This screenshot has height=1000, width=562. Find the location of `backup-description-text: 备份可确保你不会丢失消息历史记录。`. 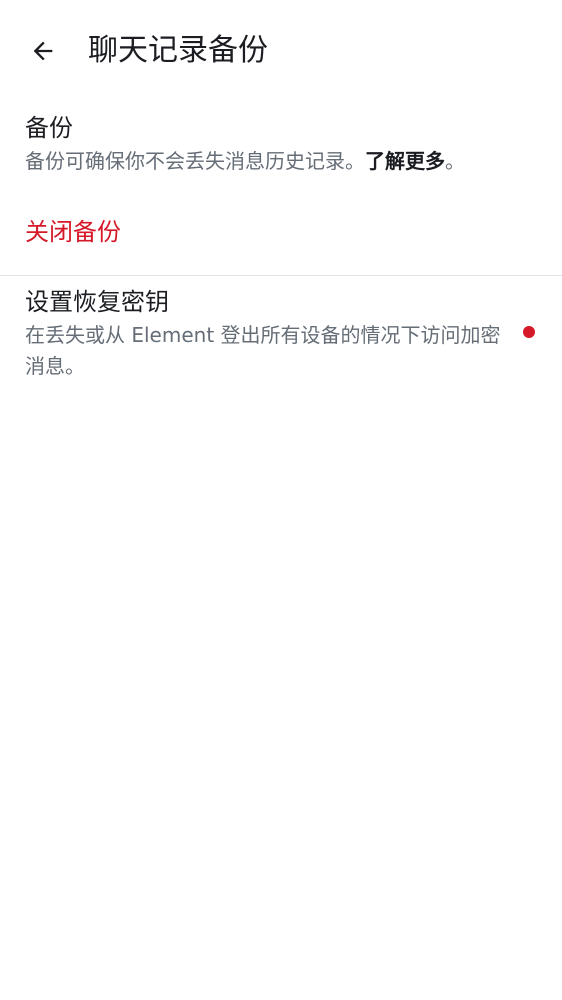

backup-description-text: 备份可确保你不会丢失消息历史记录。 is located at coordinates (195, 161).